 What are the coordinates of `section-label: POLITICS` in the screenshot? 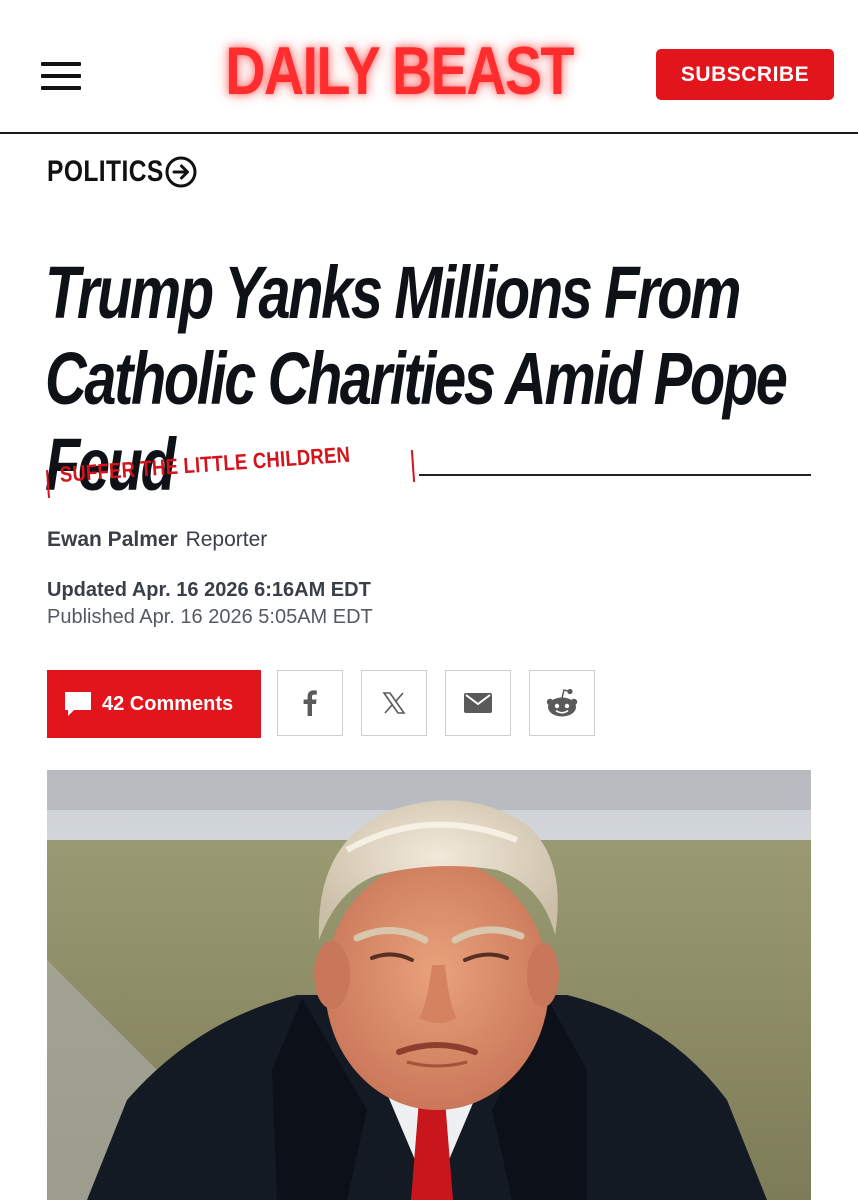 It's located at (105, 171).